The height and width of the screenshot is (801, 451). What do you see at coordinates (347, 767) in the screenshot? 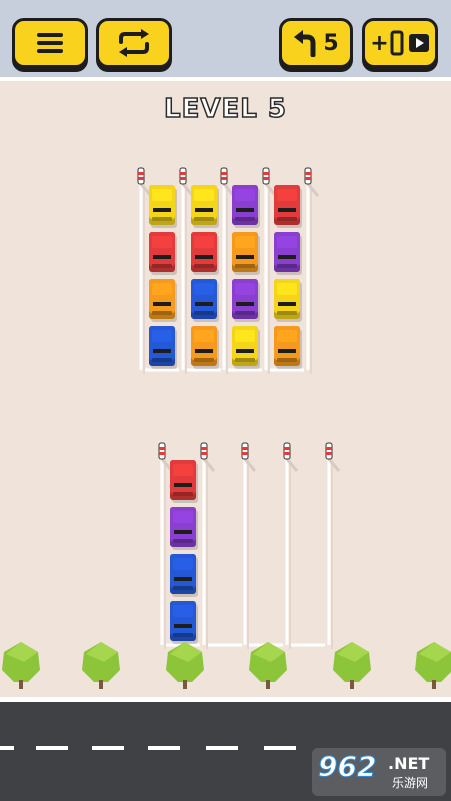
I see `watermark-number: 962` at bounding box center [347, 767].